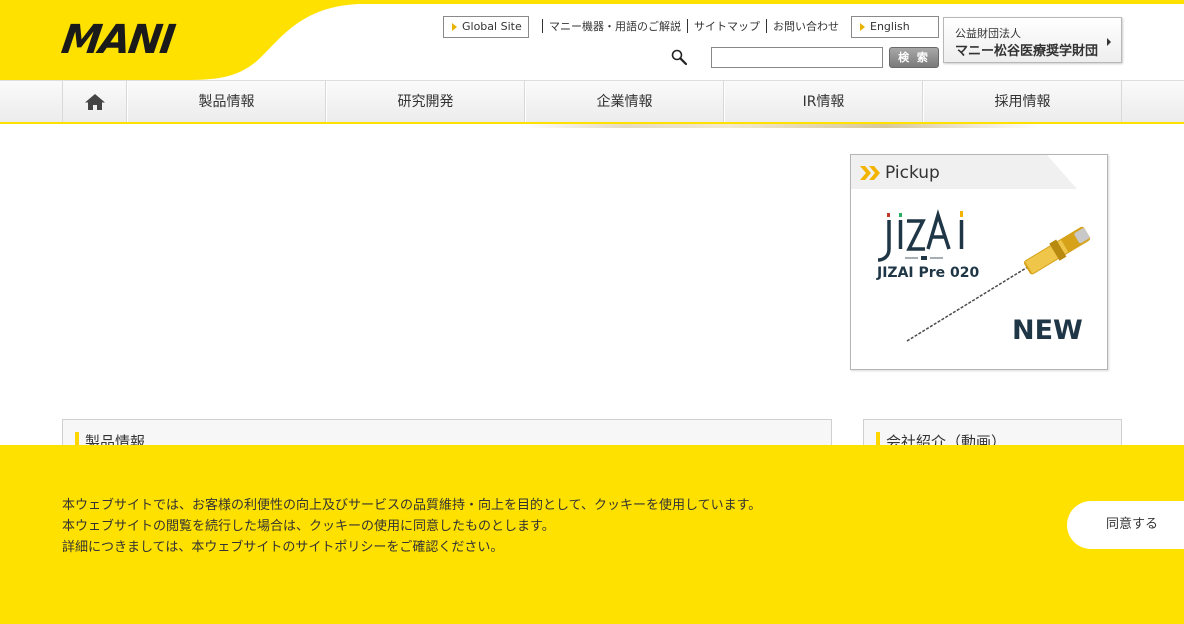  What do you see at coordinates (890, 26) in the screenshot?
I see `english-label: English` at bounding box center [890, 26].